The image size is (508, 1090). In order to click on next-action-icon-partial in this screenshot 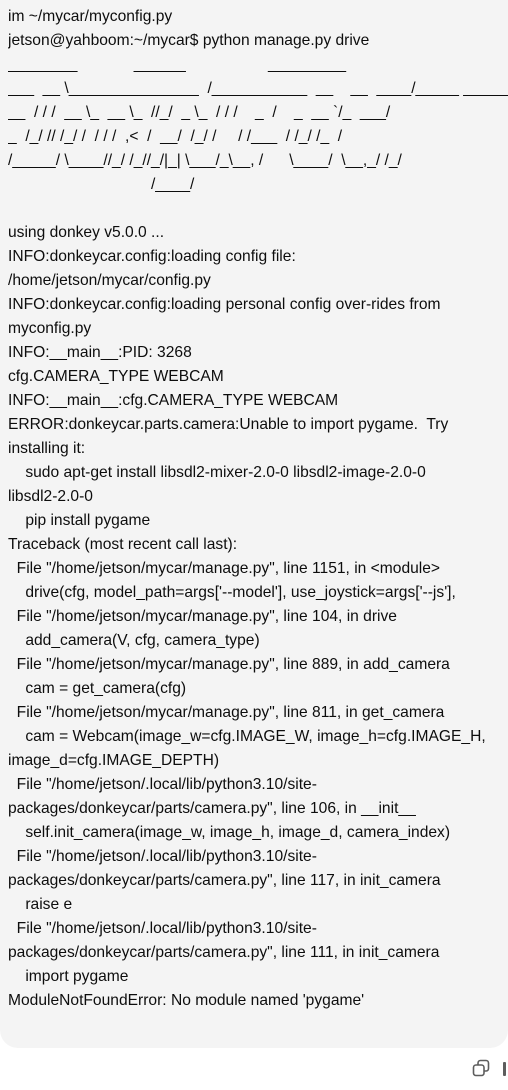, I will do `click(504, 1069)`.